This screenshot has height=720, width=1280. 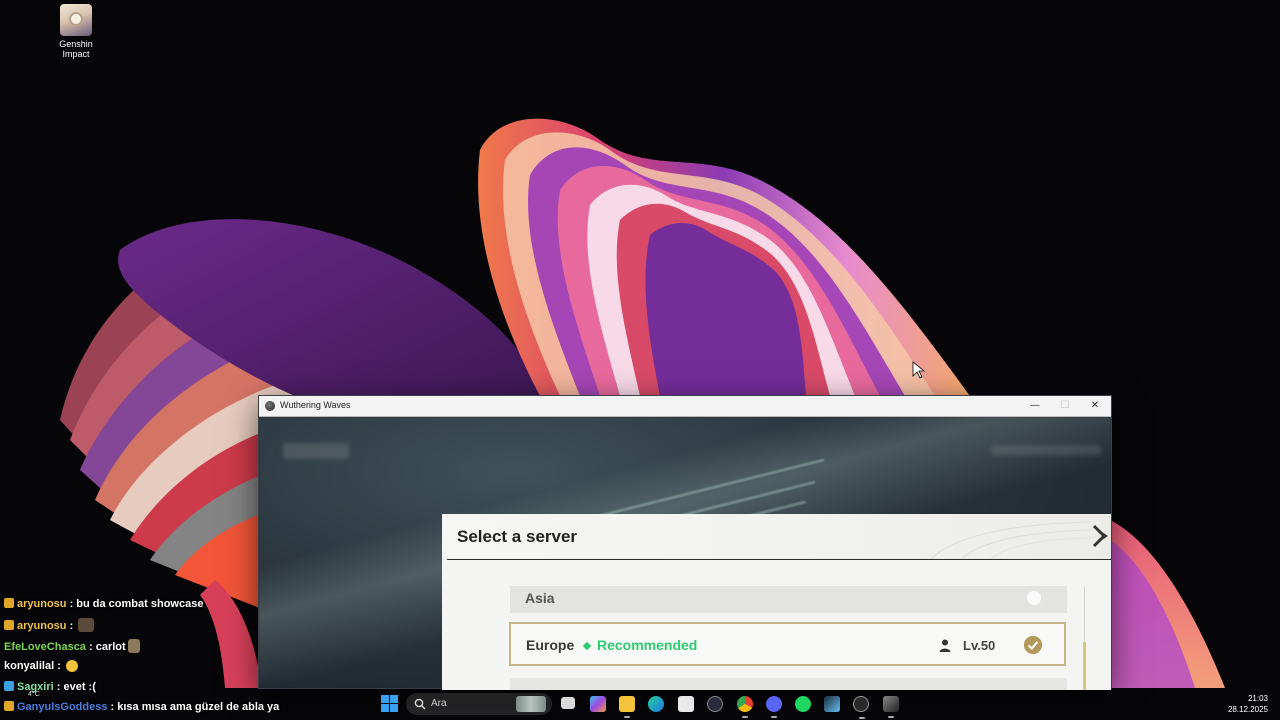 I want to click on radio-unselected-icon, so click(x=1034, y=598).